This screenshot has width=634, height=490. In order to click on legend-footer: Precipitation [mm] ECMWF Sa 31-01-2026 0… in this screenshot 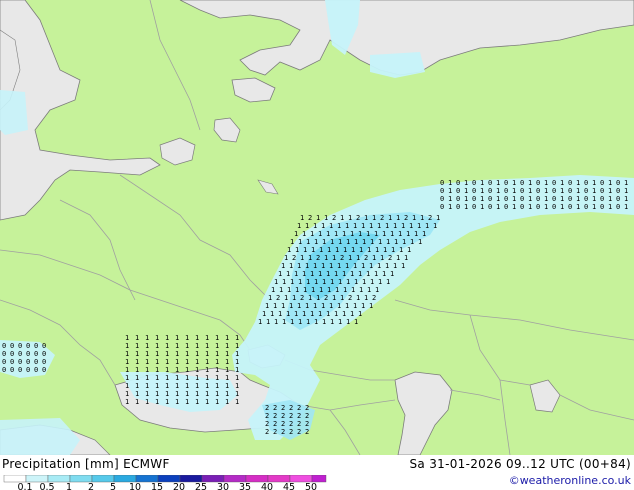, I will do `click(317, 472)`.